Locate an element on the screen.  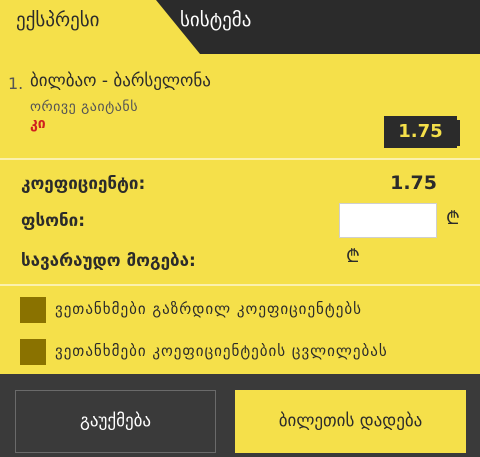
coef-label: კოეფიციენტი: is located at coordinates (83, 184).